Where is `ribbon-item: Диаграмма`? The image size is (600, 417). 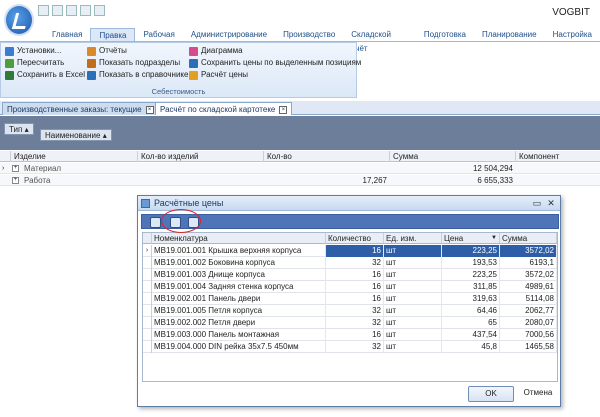
ribbon-item: Диаграмма is located at coordinates (275, 51).